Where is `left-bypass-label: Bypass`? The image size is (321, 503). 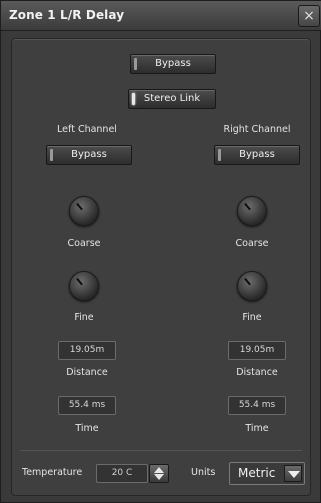 left-bypass-label: Bypass is located at coordinates (89, 154).